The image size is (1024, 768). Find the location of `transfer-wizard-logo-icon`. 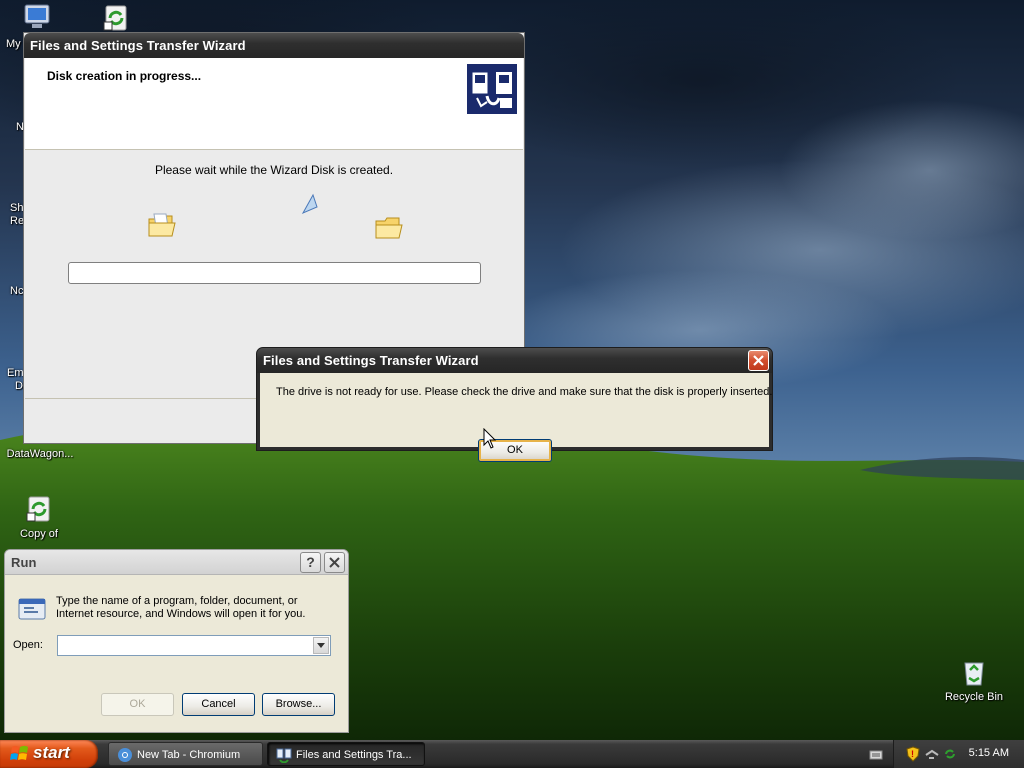

transfer-wizard-logo-icon is located at coordinates (492, 89).